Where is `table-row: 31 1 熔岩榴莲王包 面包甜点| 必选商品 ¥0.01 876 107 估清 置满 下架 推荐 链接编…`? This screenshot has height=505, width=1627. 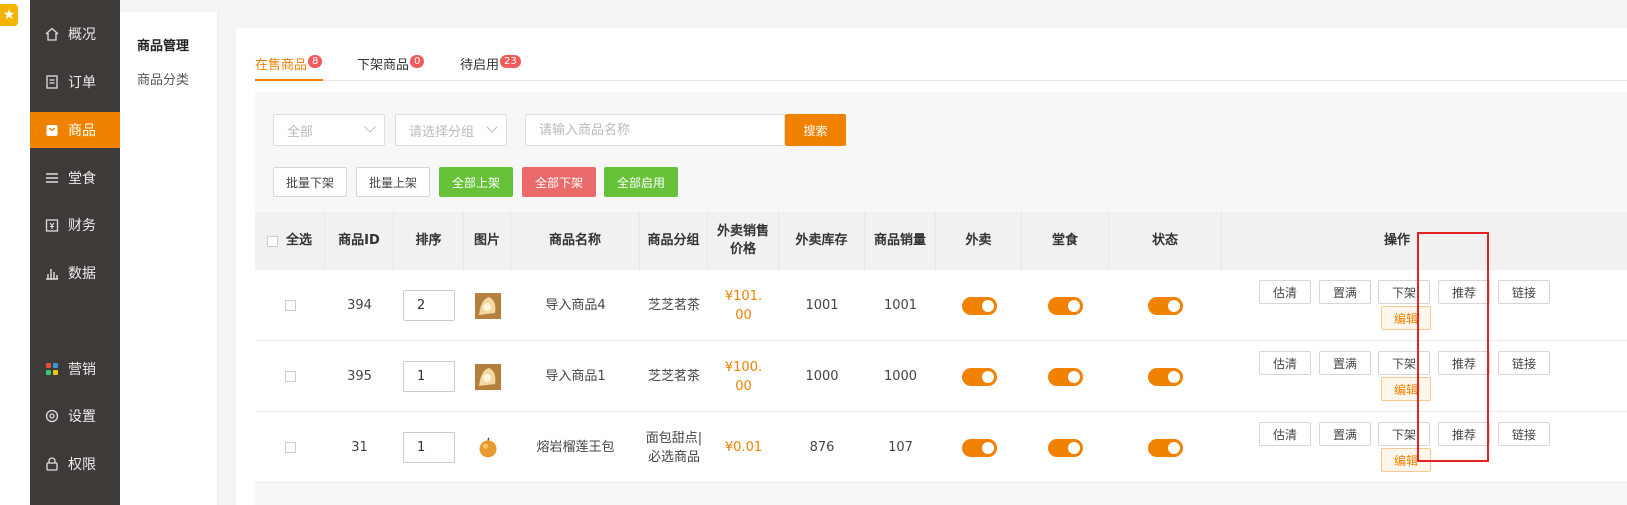 table-row: 31 1 熔岩榴莲王包 面包甜点| 必选商品 ¥0.01 876 107 估清 置满 下架 推荐 链接编… is located at coordinates (941, 447).